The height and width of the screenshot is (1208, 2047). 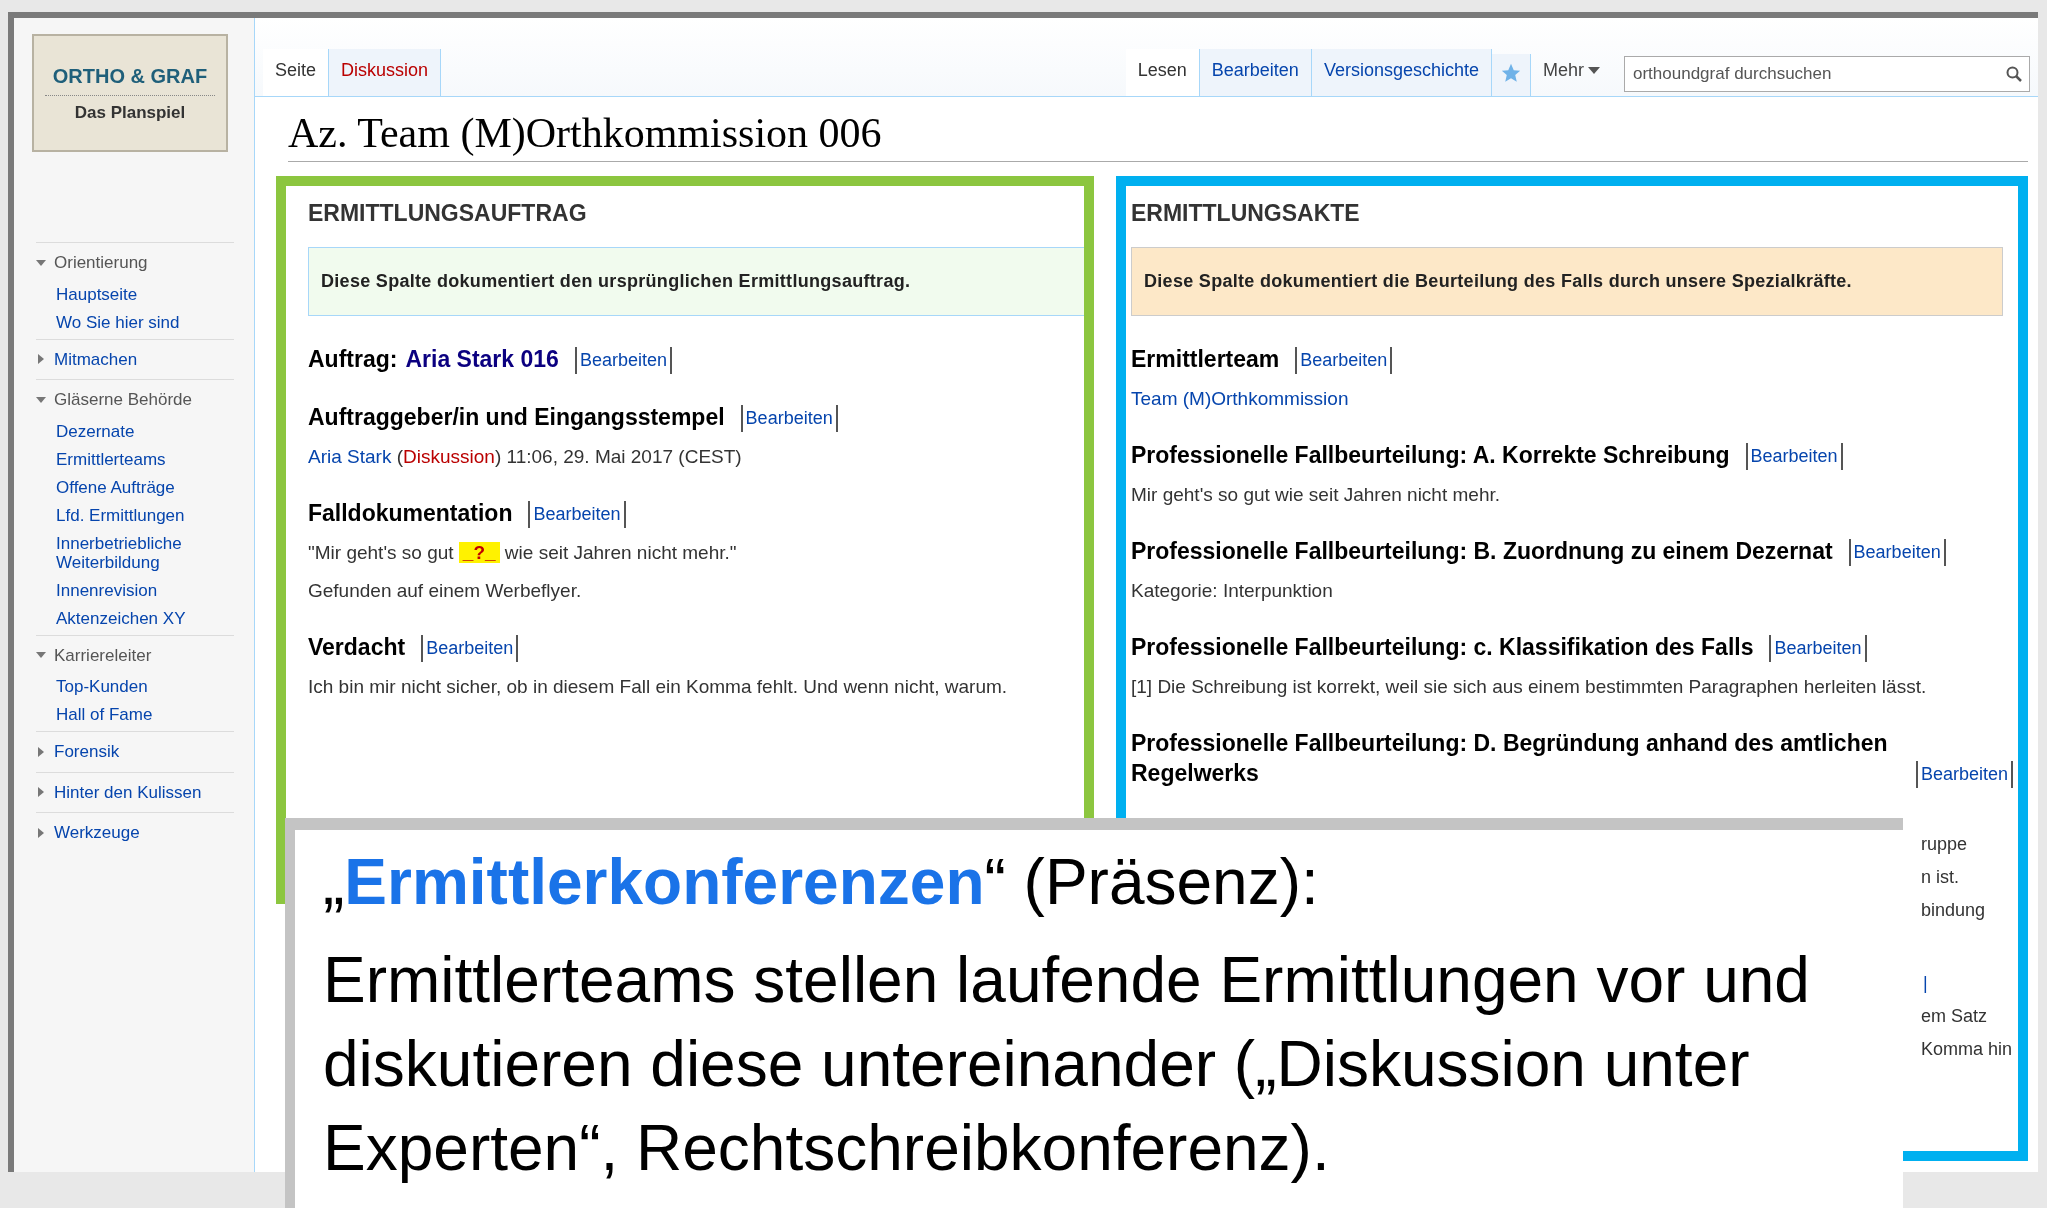 I want to click on section-heading: Professionelle Fallbeurteilung: D. Begründung anhand des amtlichen Regelwerks, so click(x=1510, y=758).